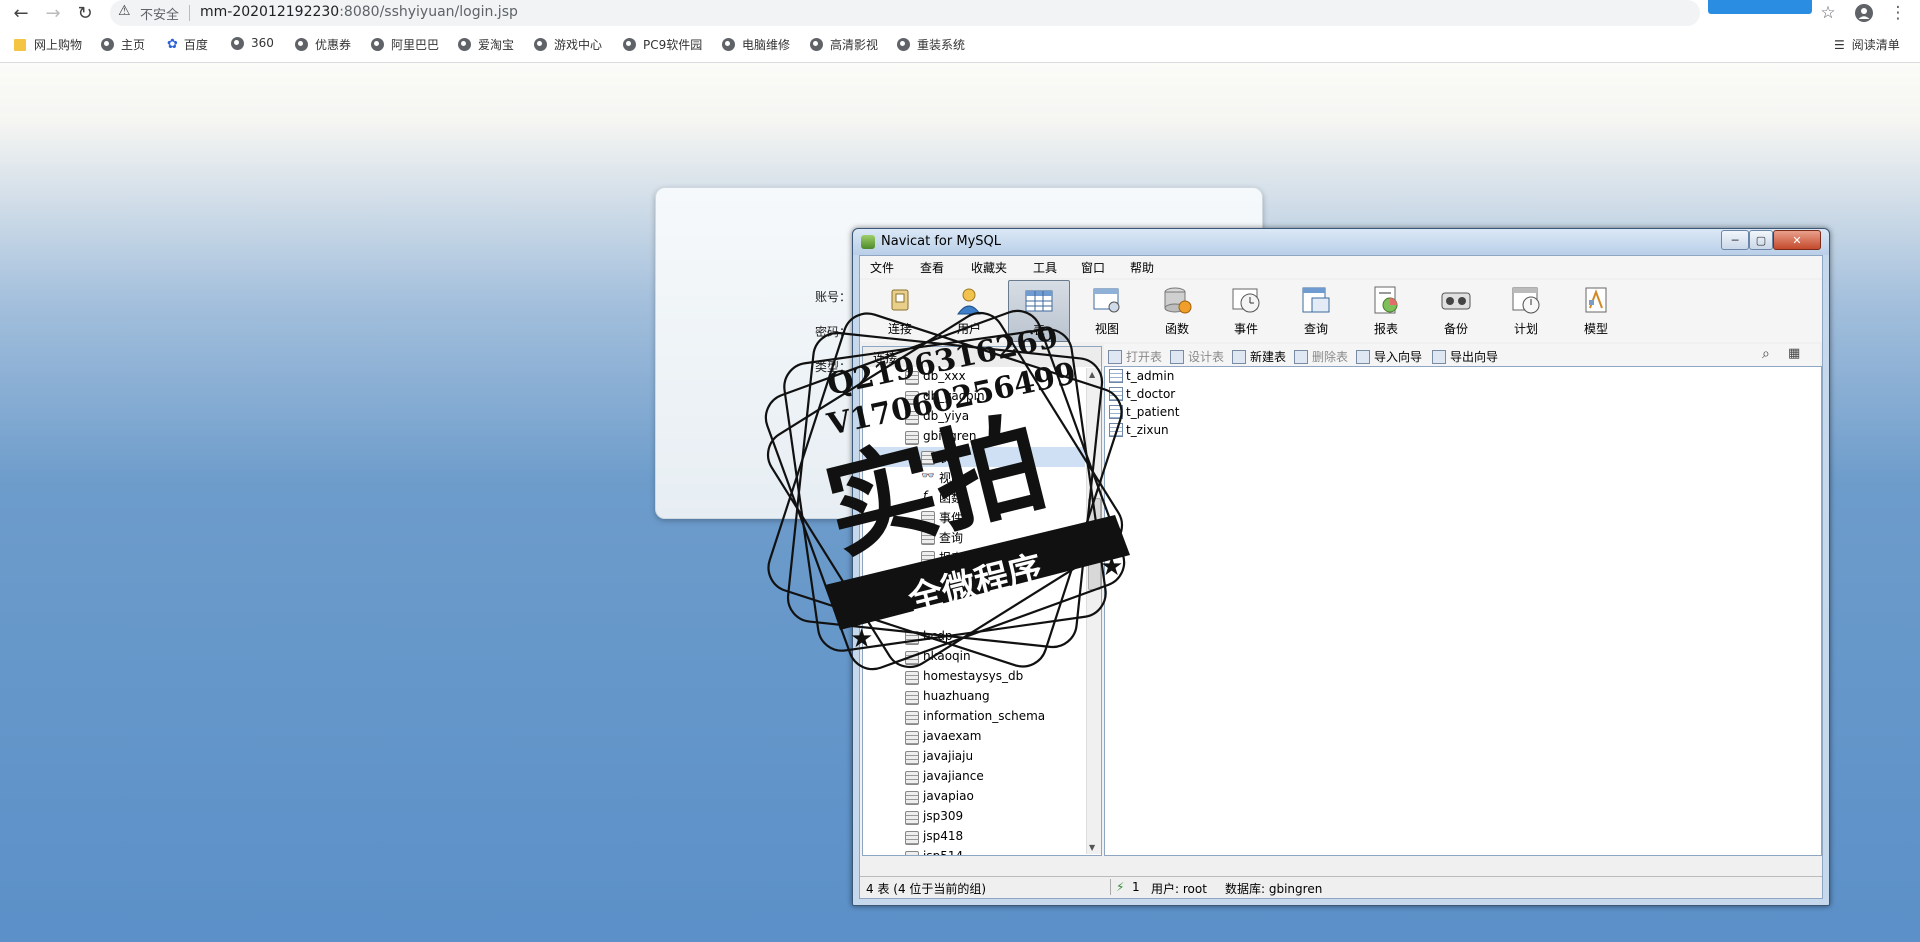 The height and width of the screenshot is (942, 1920). What do you see at coordinates (1828, 13) in the screenshot?
I see `star-icon: ☆` at bounding box center [1828, 13].